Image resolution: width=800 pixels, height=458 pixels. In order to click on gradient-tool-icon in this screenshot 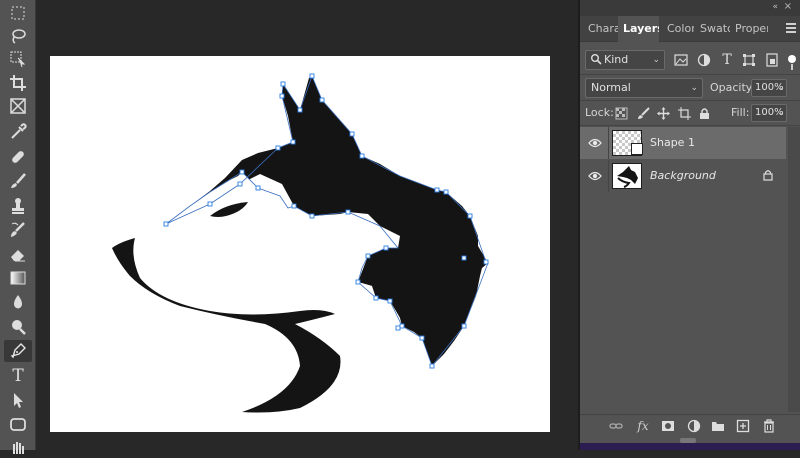, I will do `click(18, 278)`.